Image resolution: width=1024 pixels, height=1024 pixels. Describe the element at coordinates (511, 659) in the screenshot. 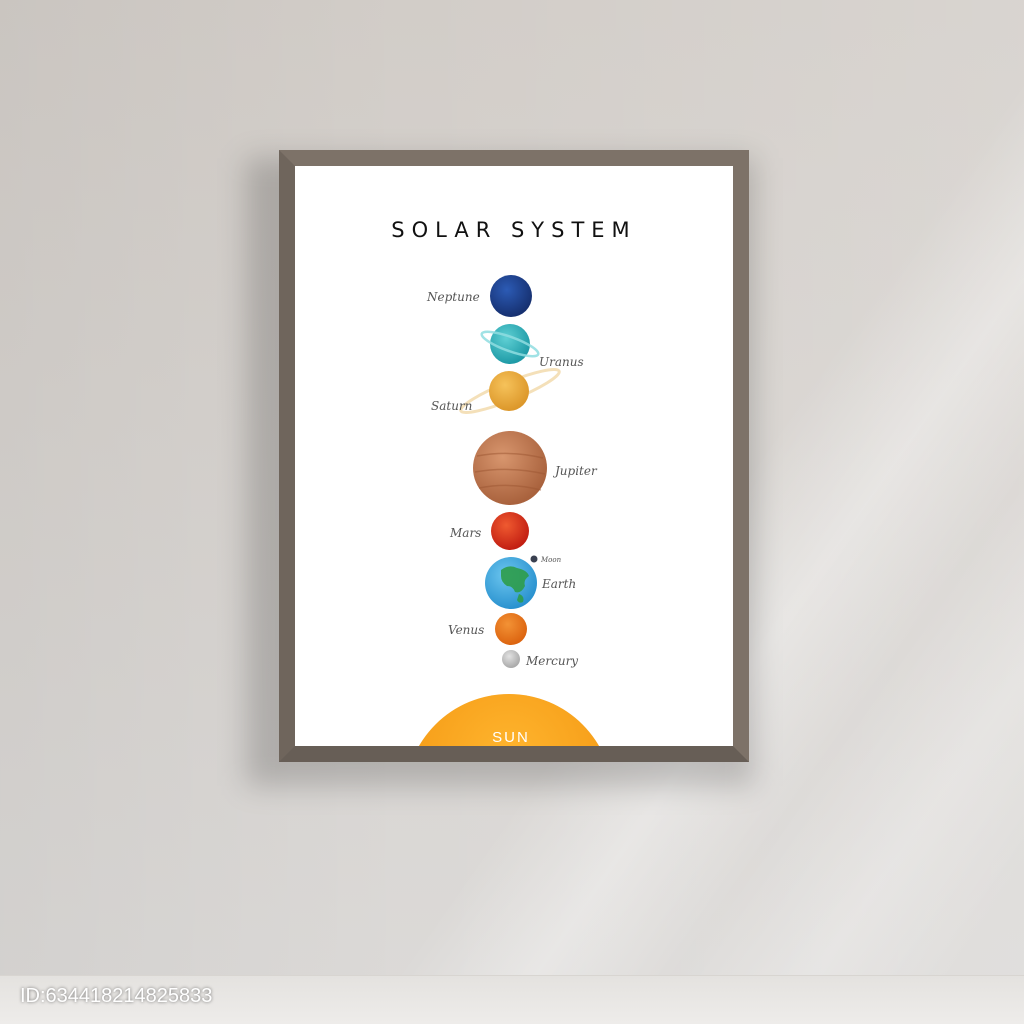

I see `mercury-planet` at that location.